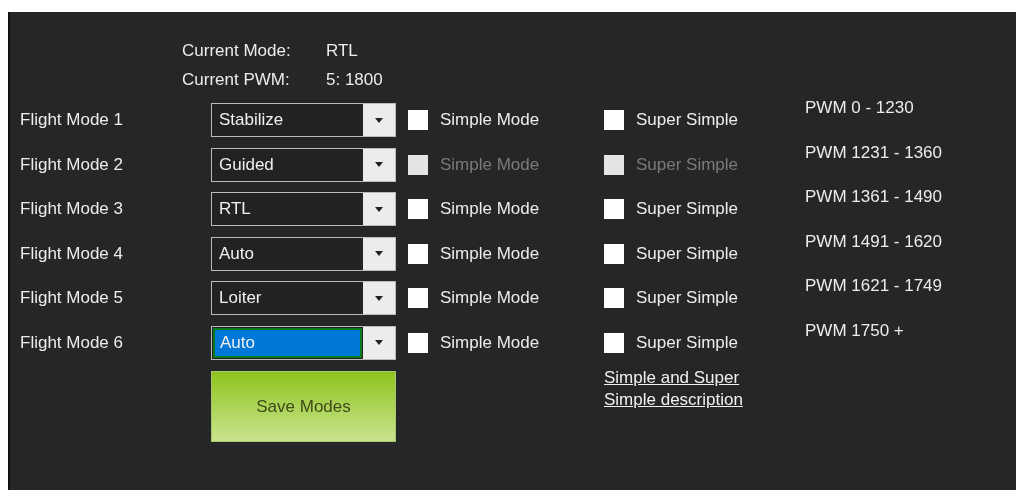 Image resolution: width=1016 pixels, height=490 pixels. Describe the element at coordinates (236, 79) in the screenshot. I see `current-pwm-label: Current PWM:` at that location.